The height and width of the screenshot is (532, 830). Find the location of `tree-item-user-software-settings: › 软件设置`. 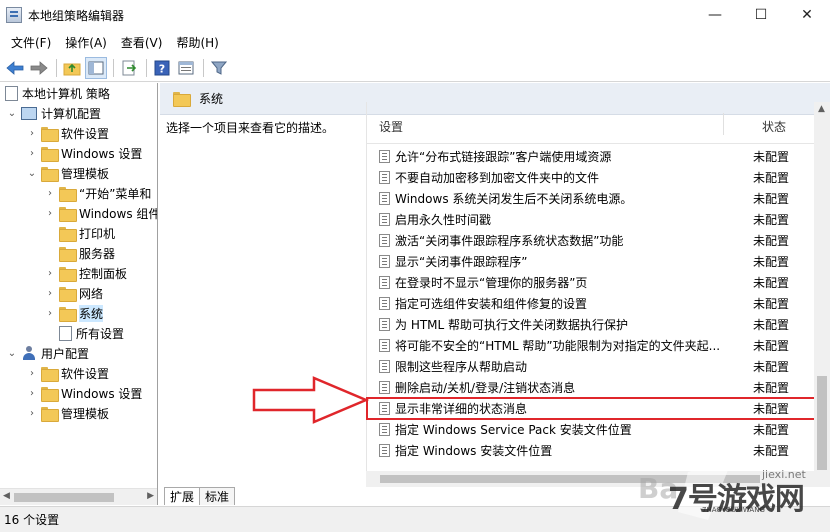

tree-item-user-software-settings: › 软件设置 is located at coordinates (78, 373).